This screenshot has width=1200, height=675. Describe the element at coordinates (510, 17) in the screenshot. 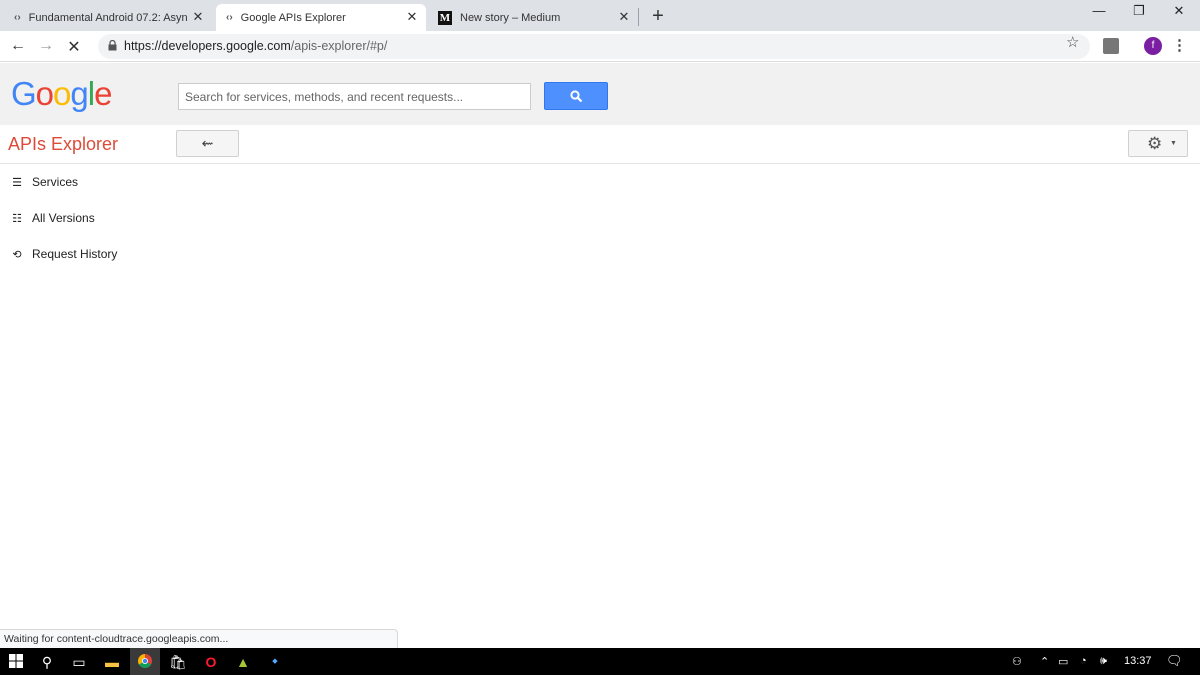

I see `tab-title: New story – Medium` at that location.